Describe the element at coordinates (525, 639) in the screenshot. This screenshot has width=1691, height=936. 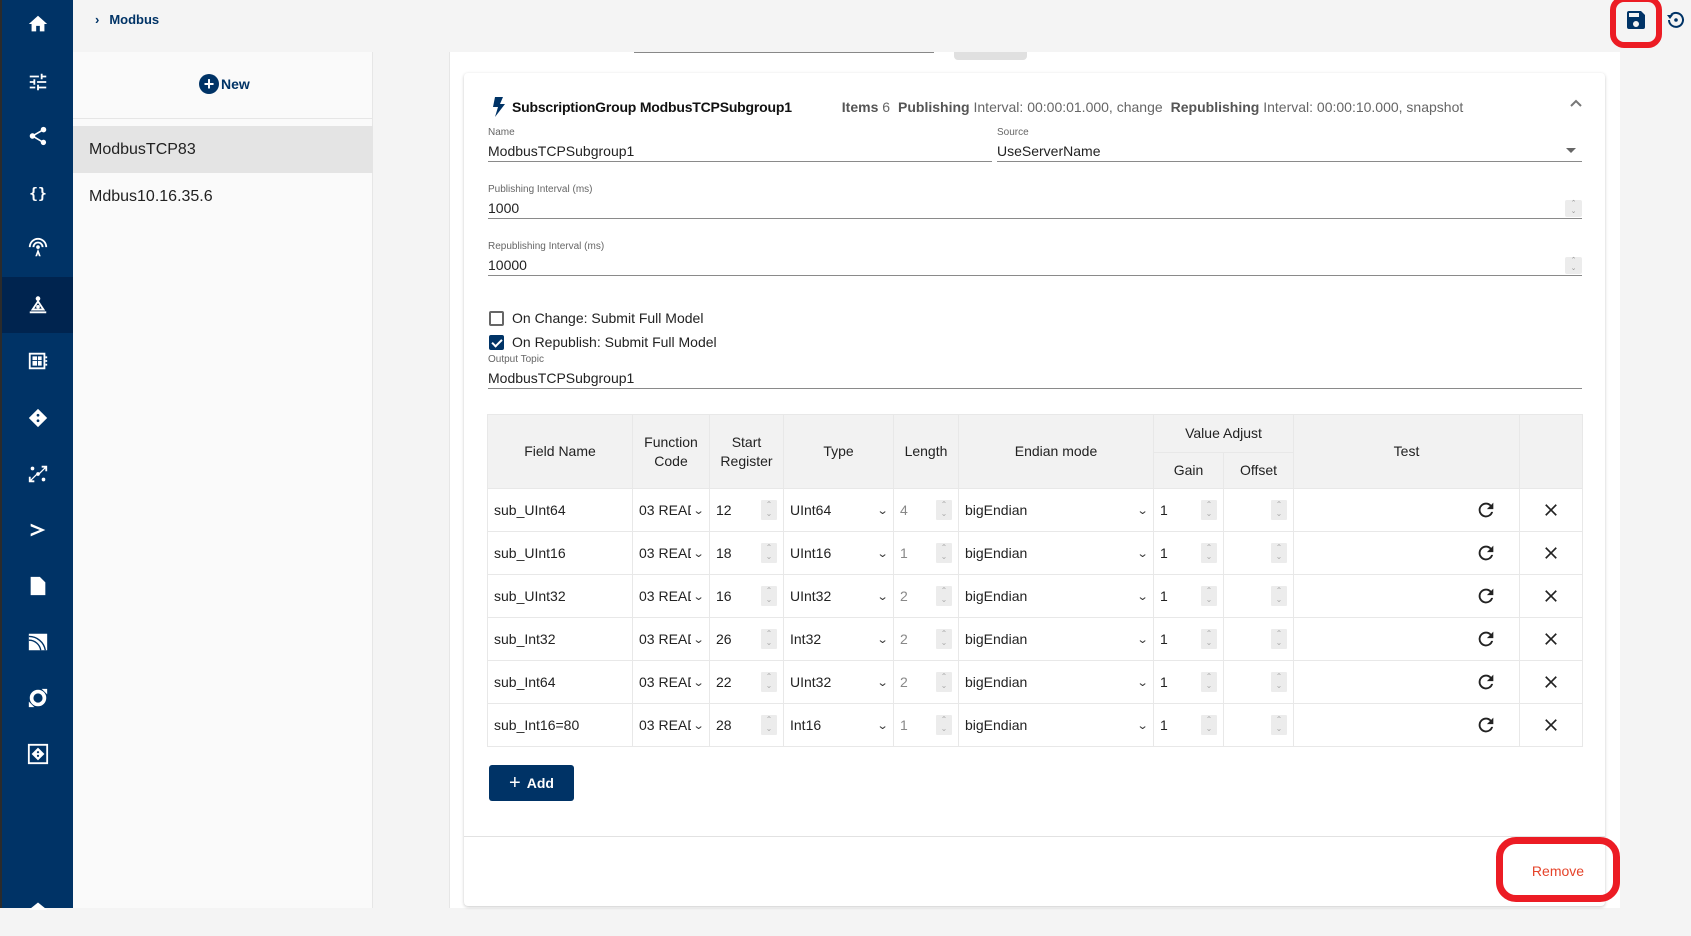
I see `field-name-value: sub_Int32` at that location.